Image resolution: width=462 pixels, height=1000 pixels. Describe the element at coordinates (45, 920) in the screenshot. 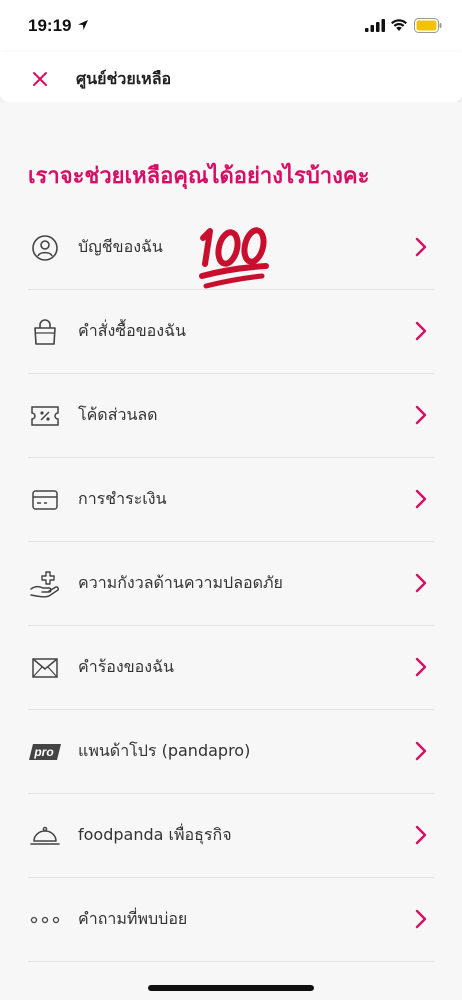

I see `more-dots-icon` at that location.